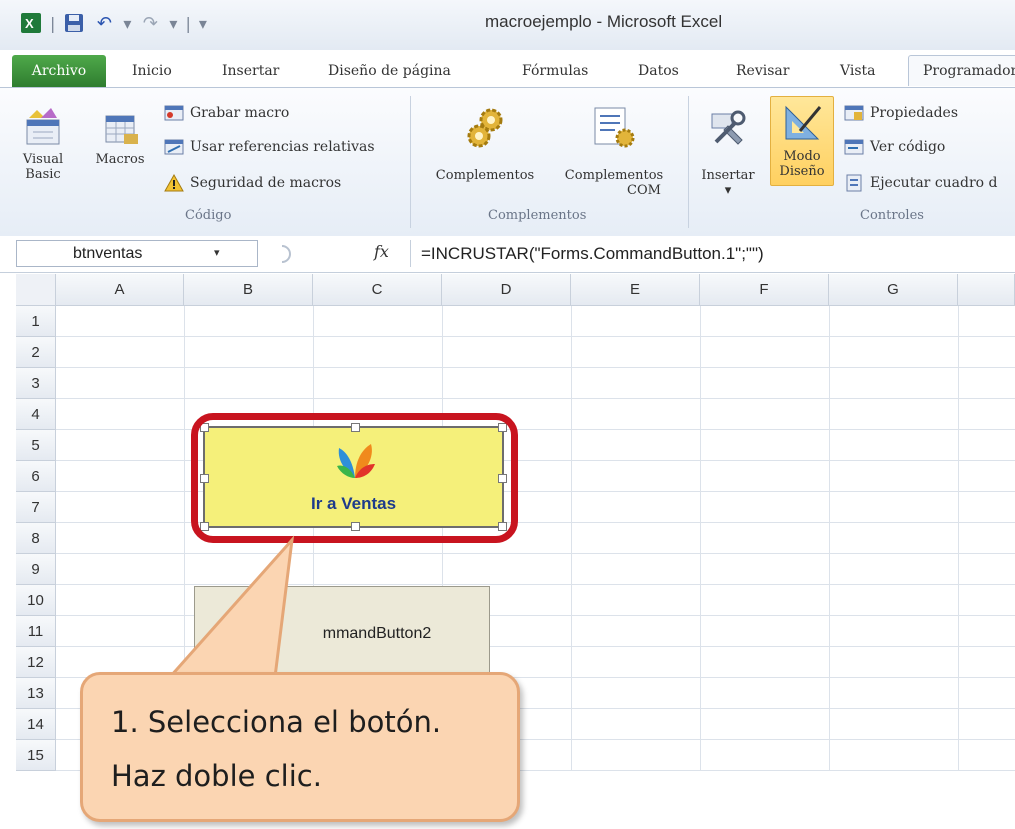 This screenshot has height=829, width=1015. What do you see at coordinates (276, 722) in the screenshot?
I see `callout-line-1: 1. Selecciona el botón.` at bounding box center [276, 722].